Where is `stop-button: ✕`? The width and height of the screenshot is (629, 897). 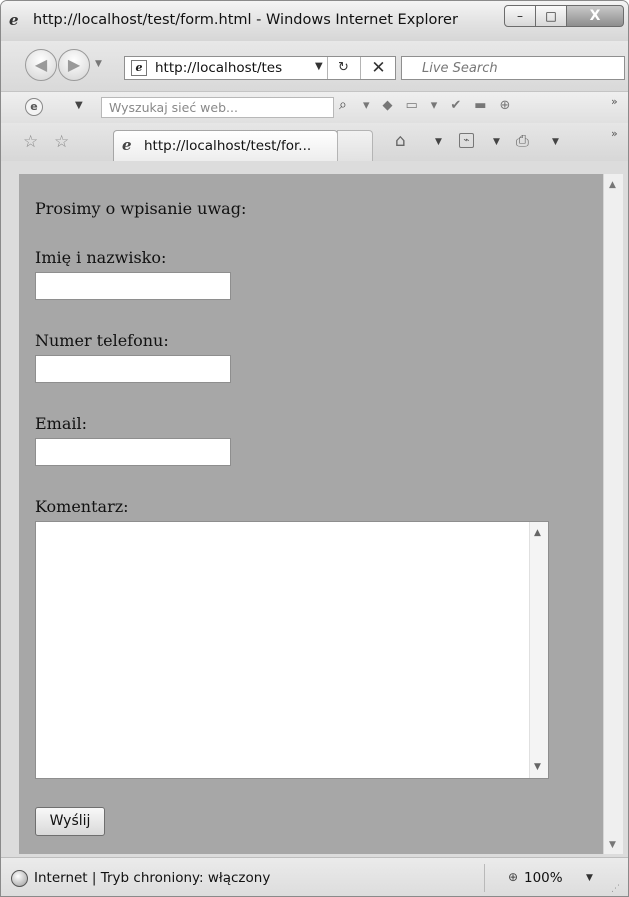
stop-button: ✕ is located at coordinates (378, 68).